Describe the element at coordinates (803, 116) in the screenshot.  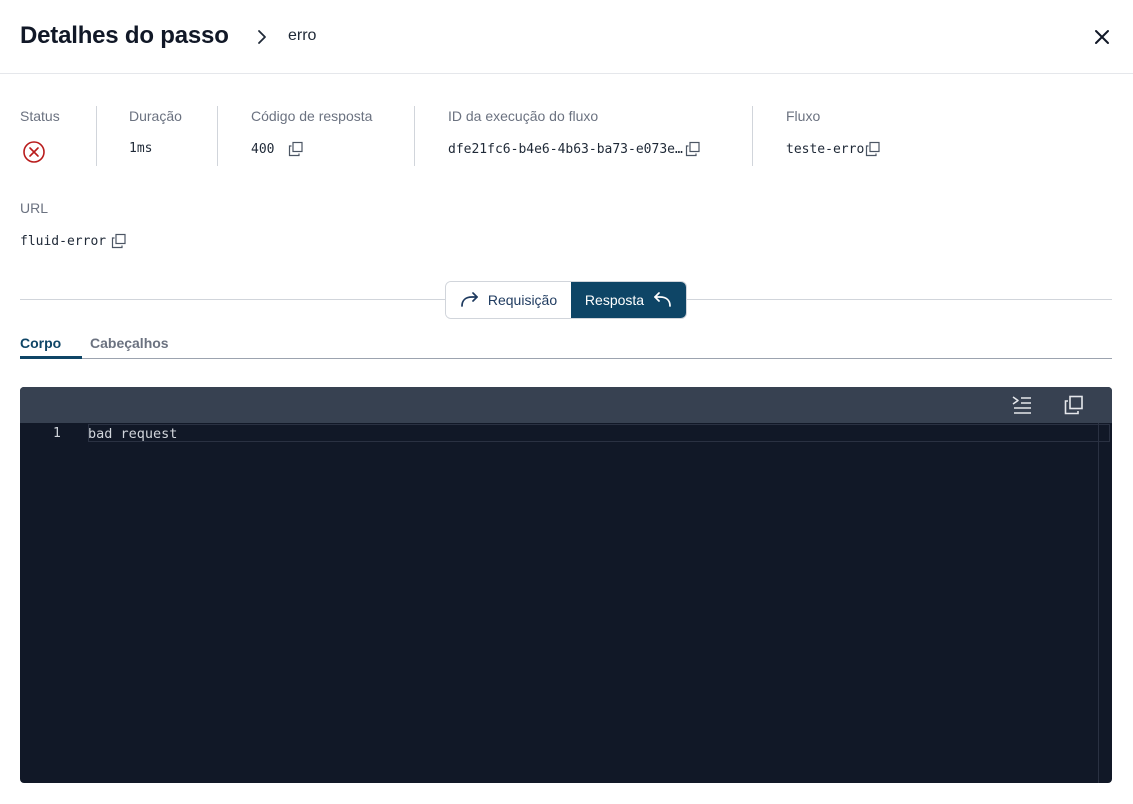
I see `flow-label: Fluxo` at that location.